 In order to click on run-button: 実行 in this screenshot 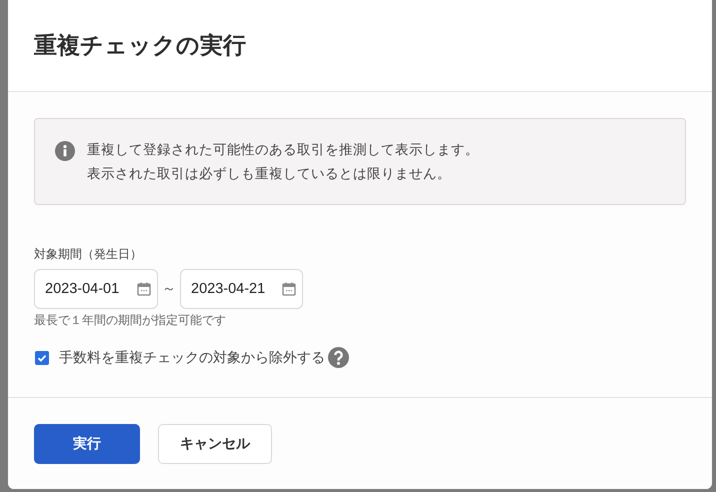, I will do `click(87, 444)`.